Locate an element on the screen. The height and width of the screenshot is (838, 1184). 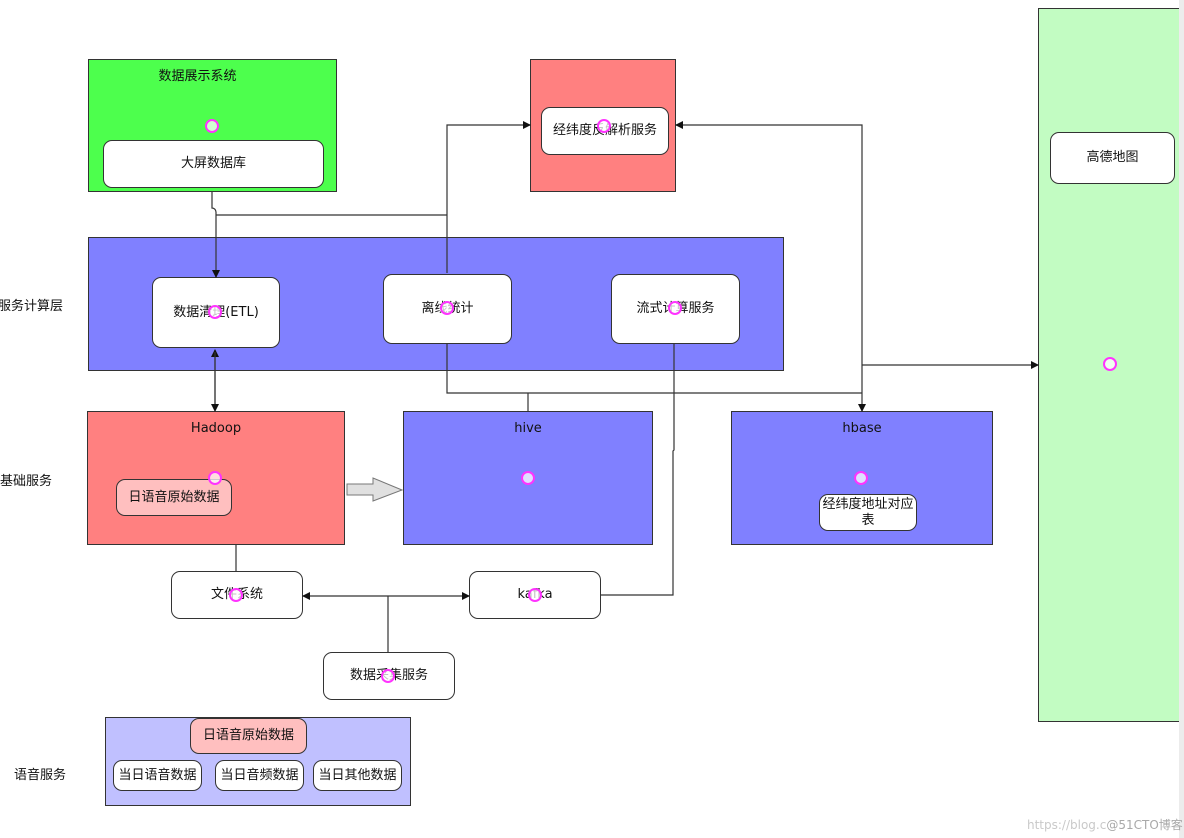
edge-right-to-geo is located at coordinates (769, 257).